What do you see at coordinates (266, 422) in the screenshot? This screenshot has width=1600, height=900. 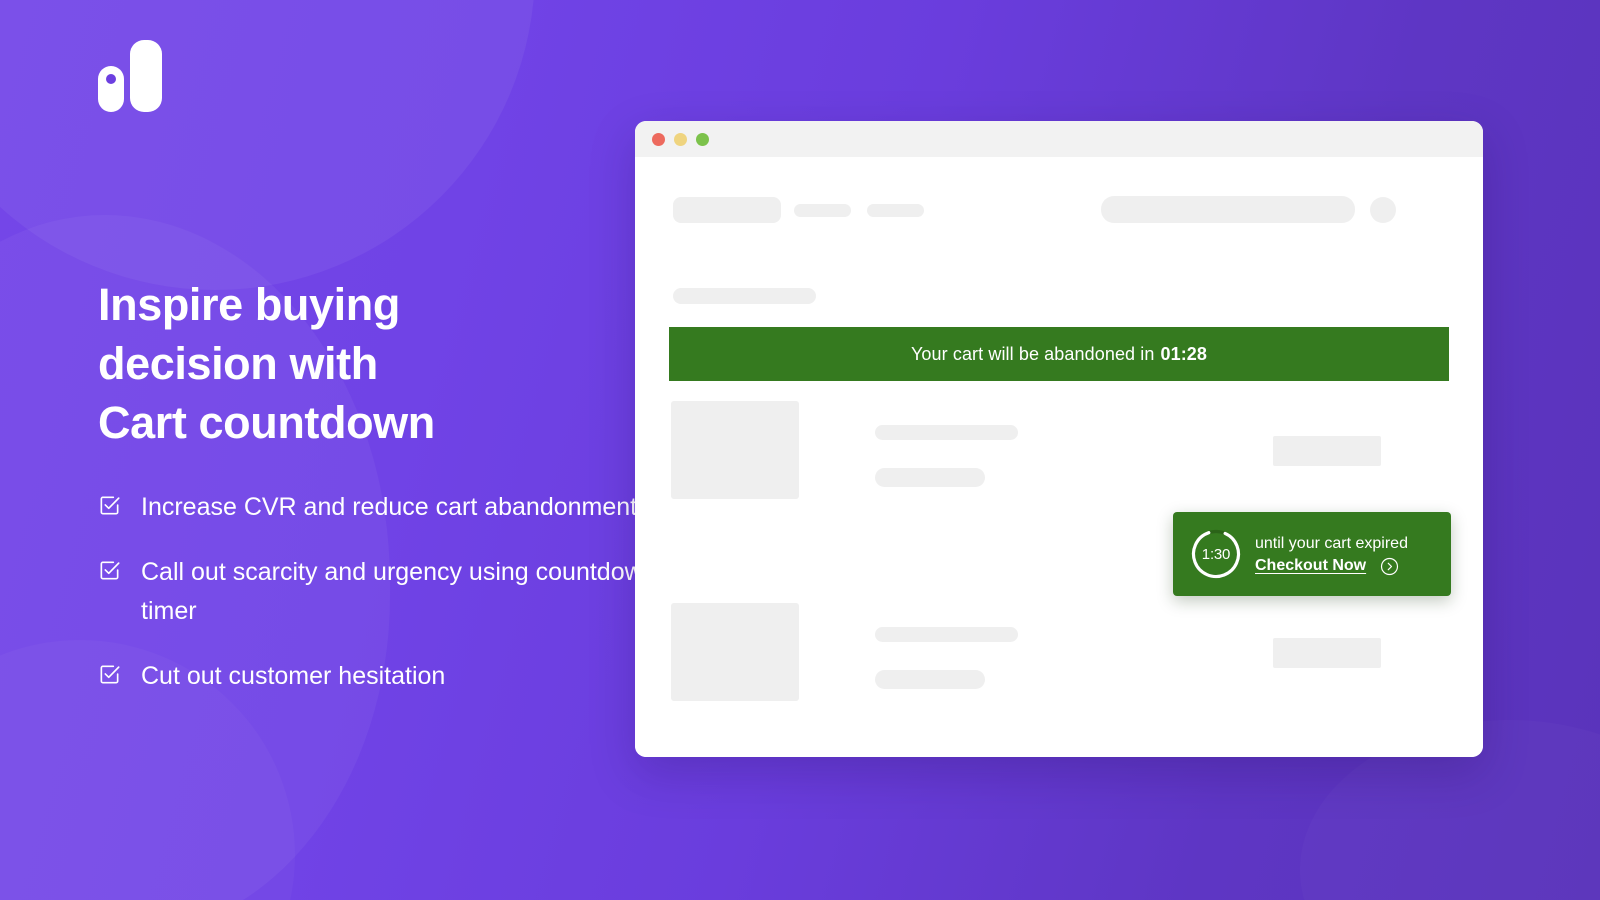 I see `headline-line-3: Cart countdown` at bounding box center [266, 422].